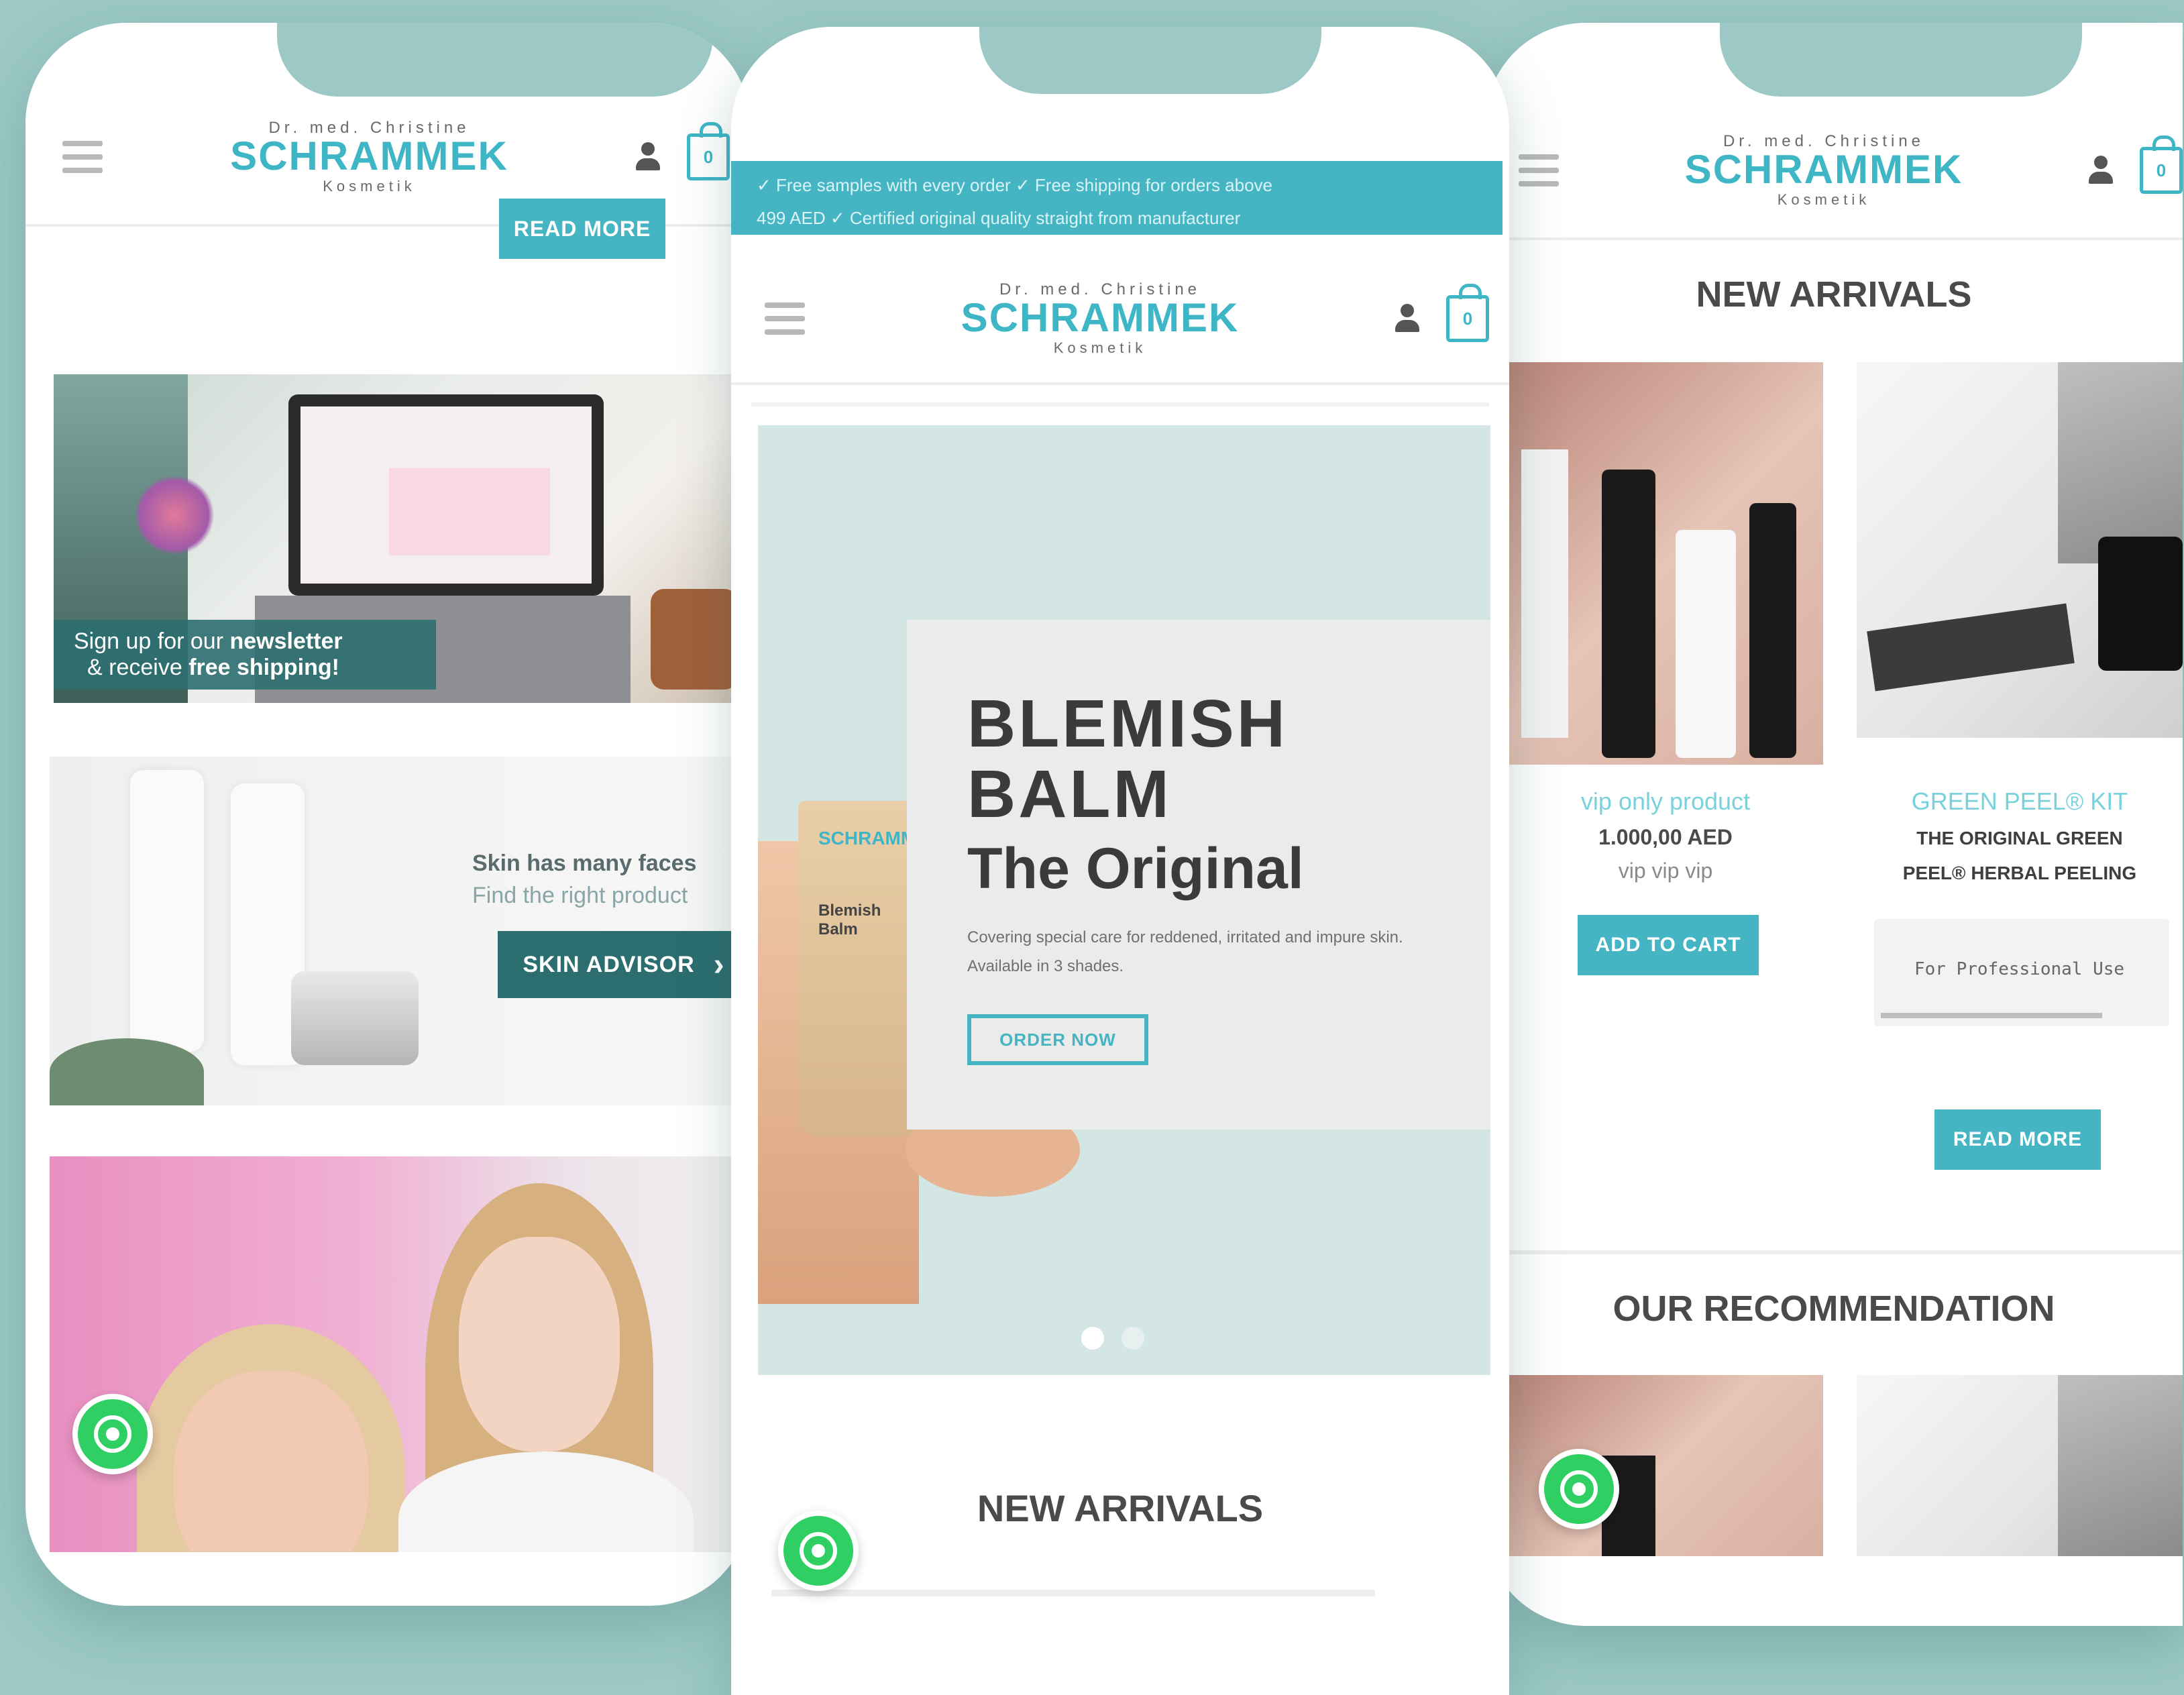 This screenshot has width=2184, height=1695. Describe the element at coordinates (580, 895) in the screenshot. I see `skin-advisor-subline: Find the right product` at that location.